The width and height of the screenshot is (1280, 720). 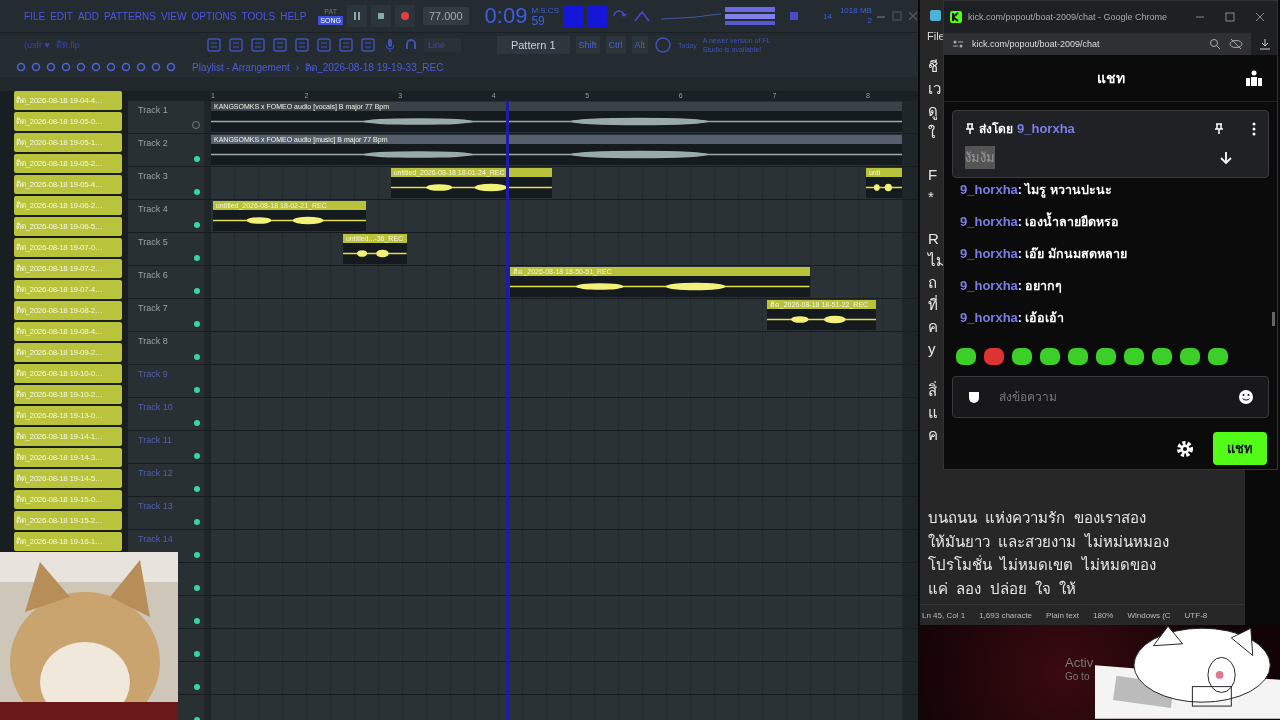 What do you see at coordinates (410, 44) in the screenshot?
I see `magnet-icon` at bounding box center [410, 44].